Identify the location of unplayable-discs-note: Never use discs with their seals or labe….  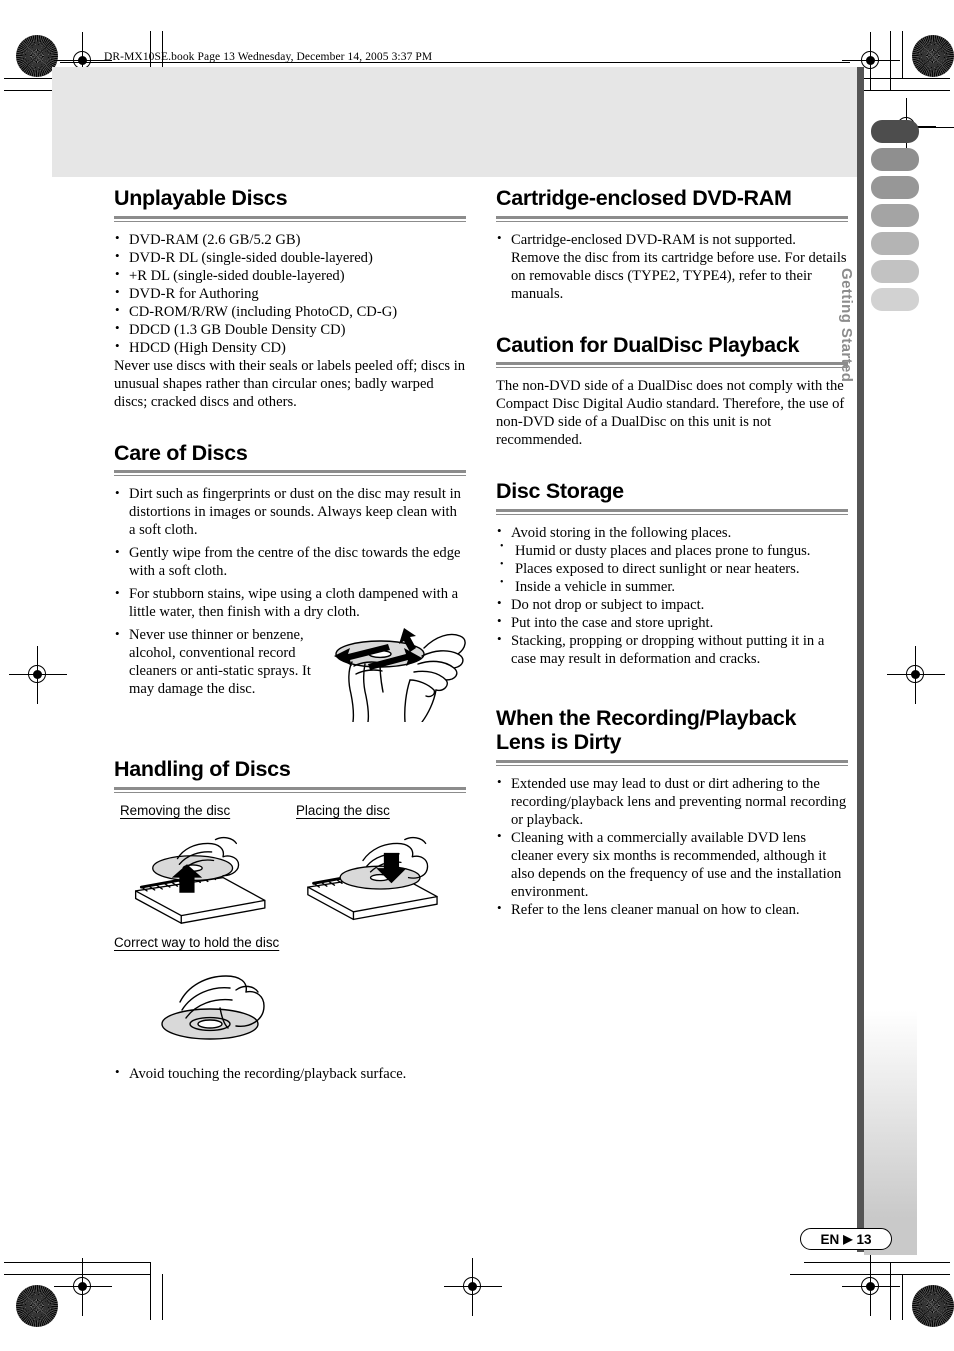
(290, 383).